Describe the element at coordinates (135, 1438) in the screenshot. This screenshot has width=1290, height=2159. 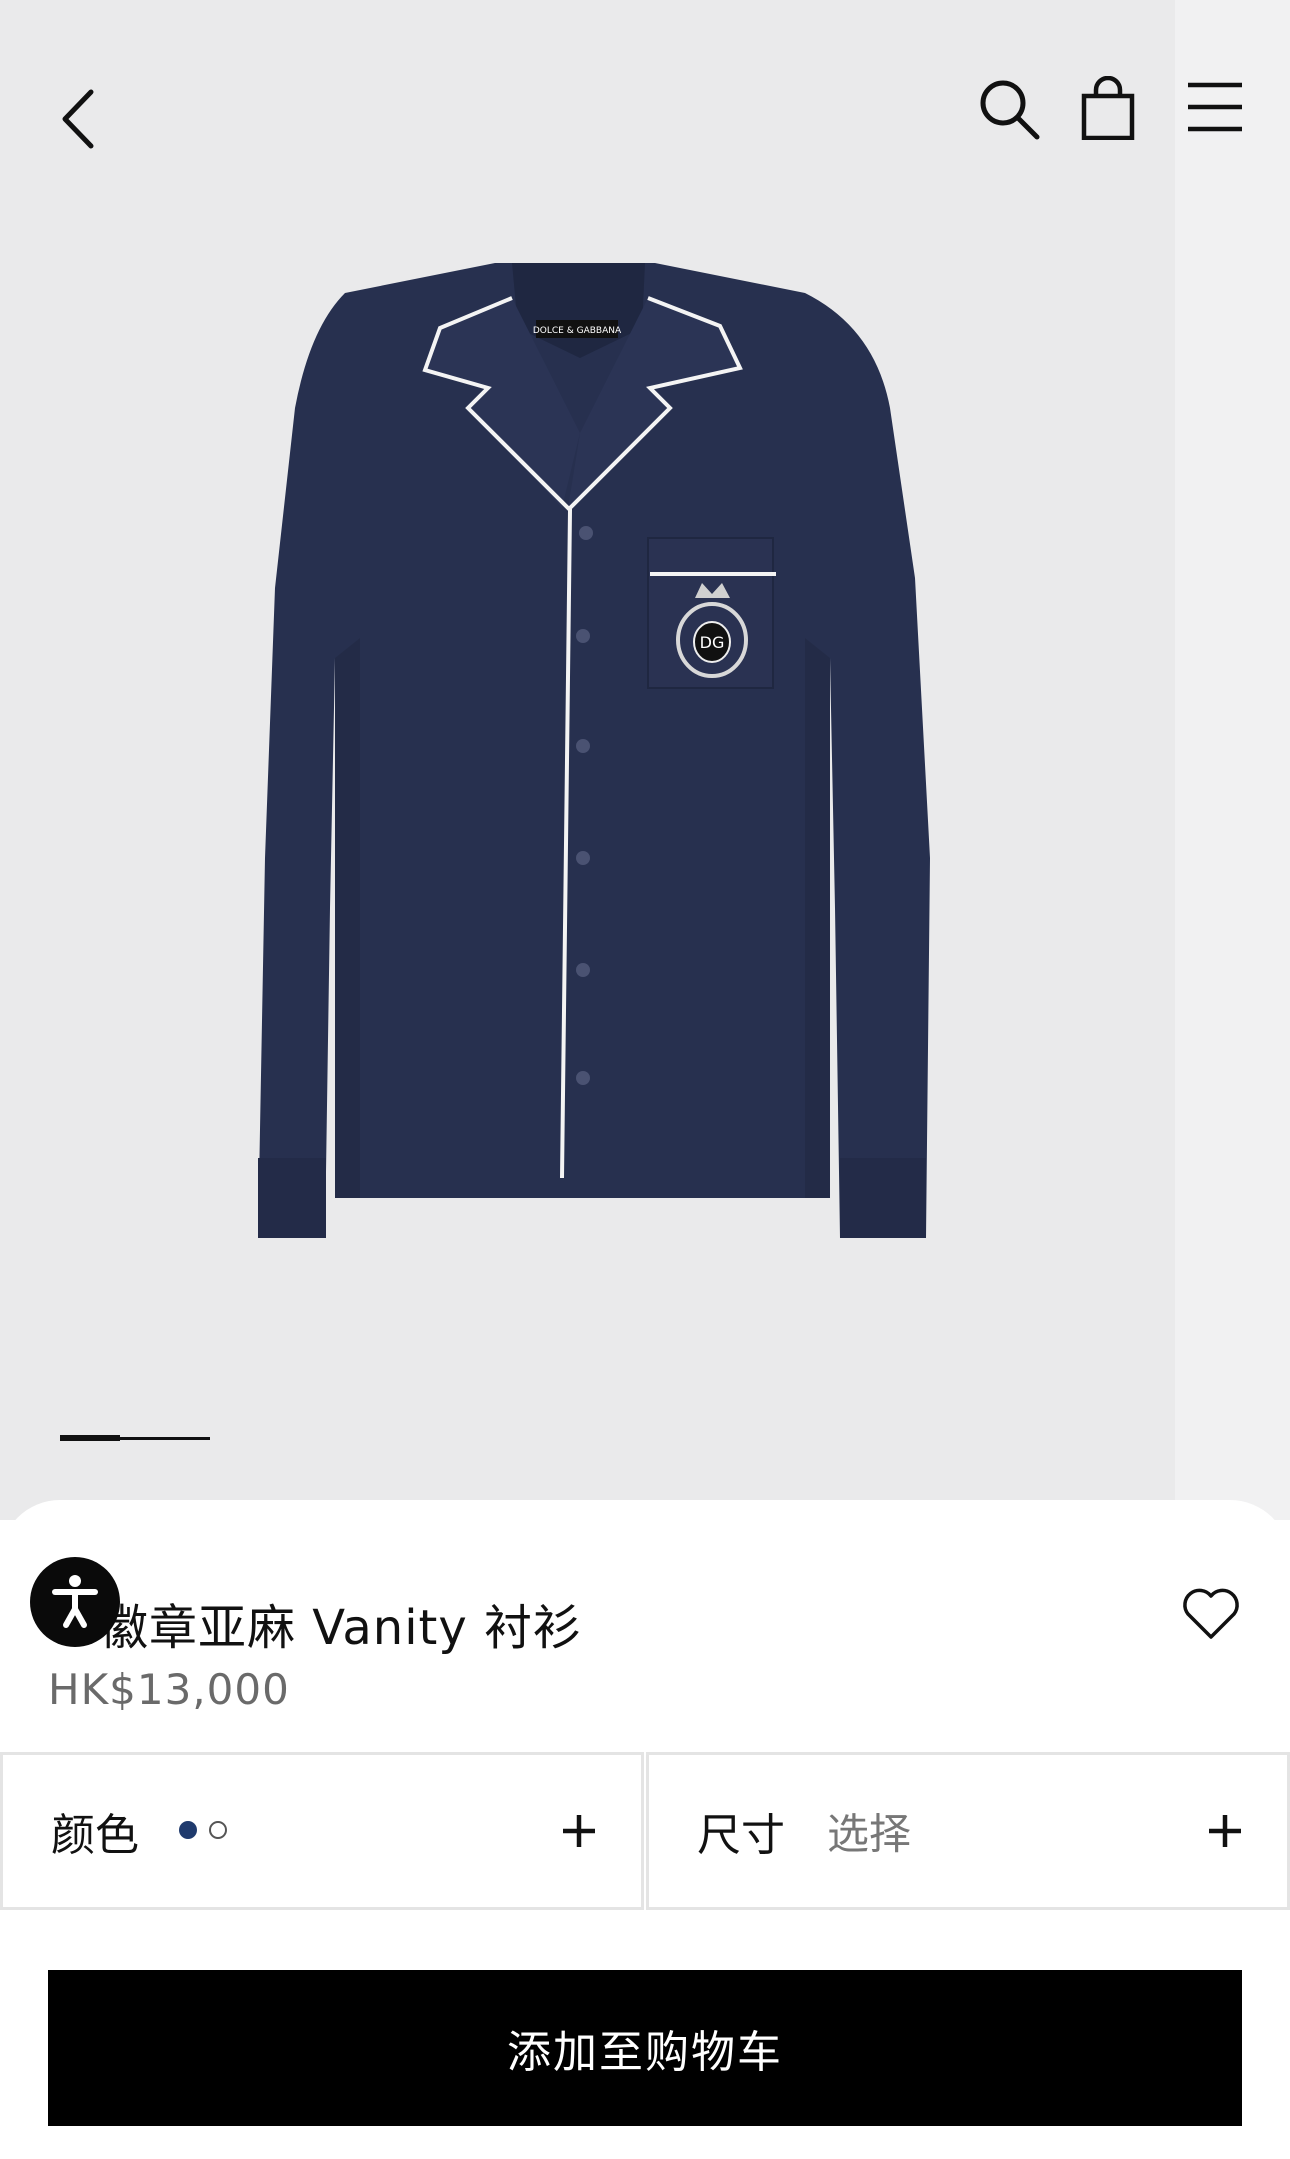
I see `carousel-indicator` at that location.